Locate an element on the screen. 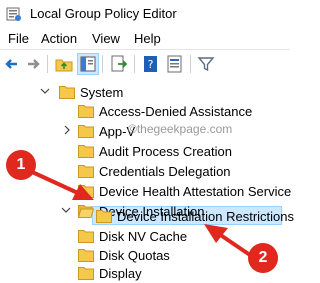 The image size is (320, 283). export-list-icon is located at coordinates (119, 64).